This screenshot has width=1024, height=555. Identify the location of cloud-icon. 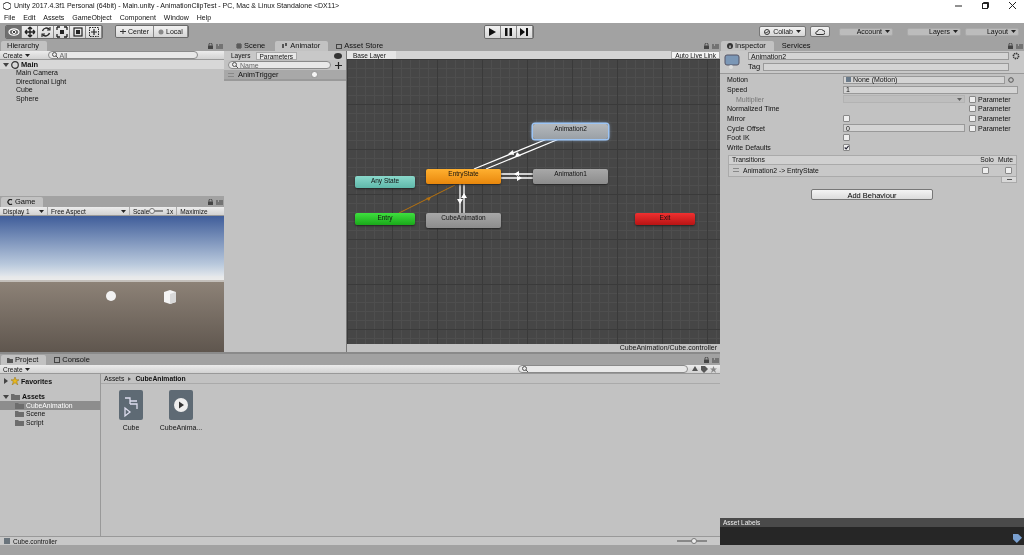
(820, 31).